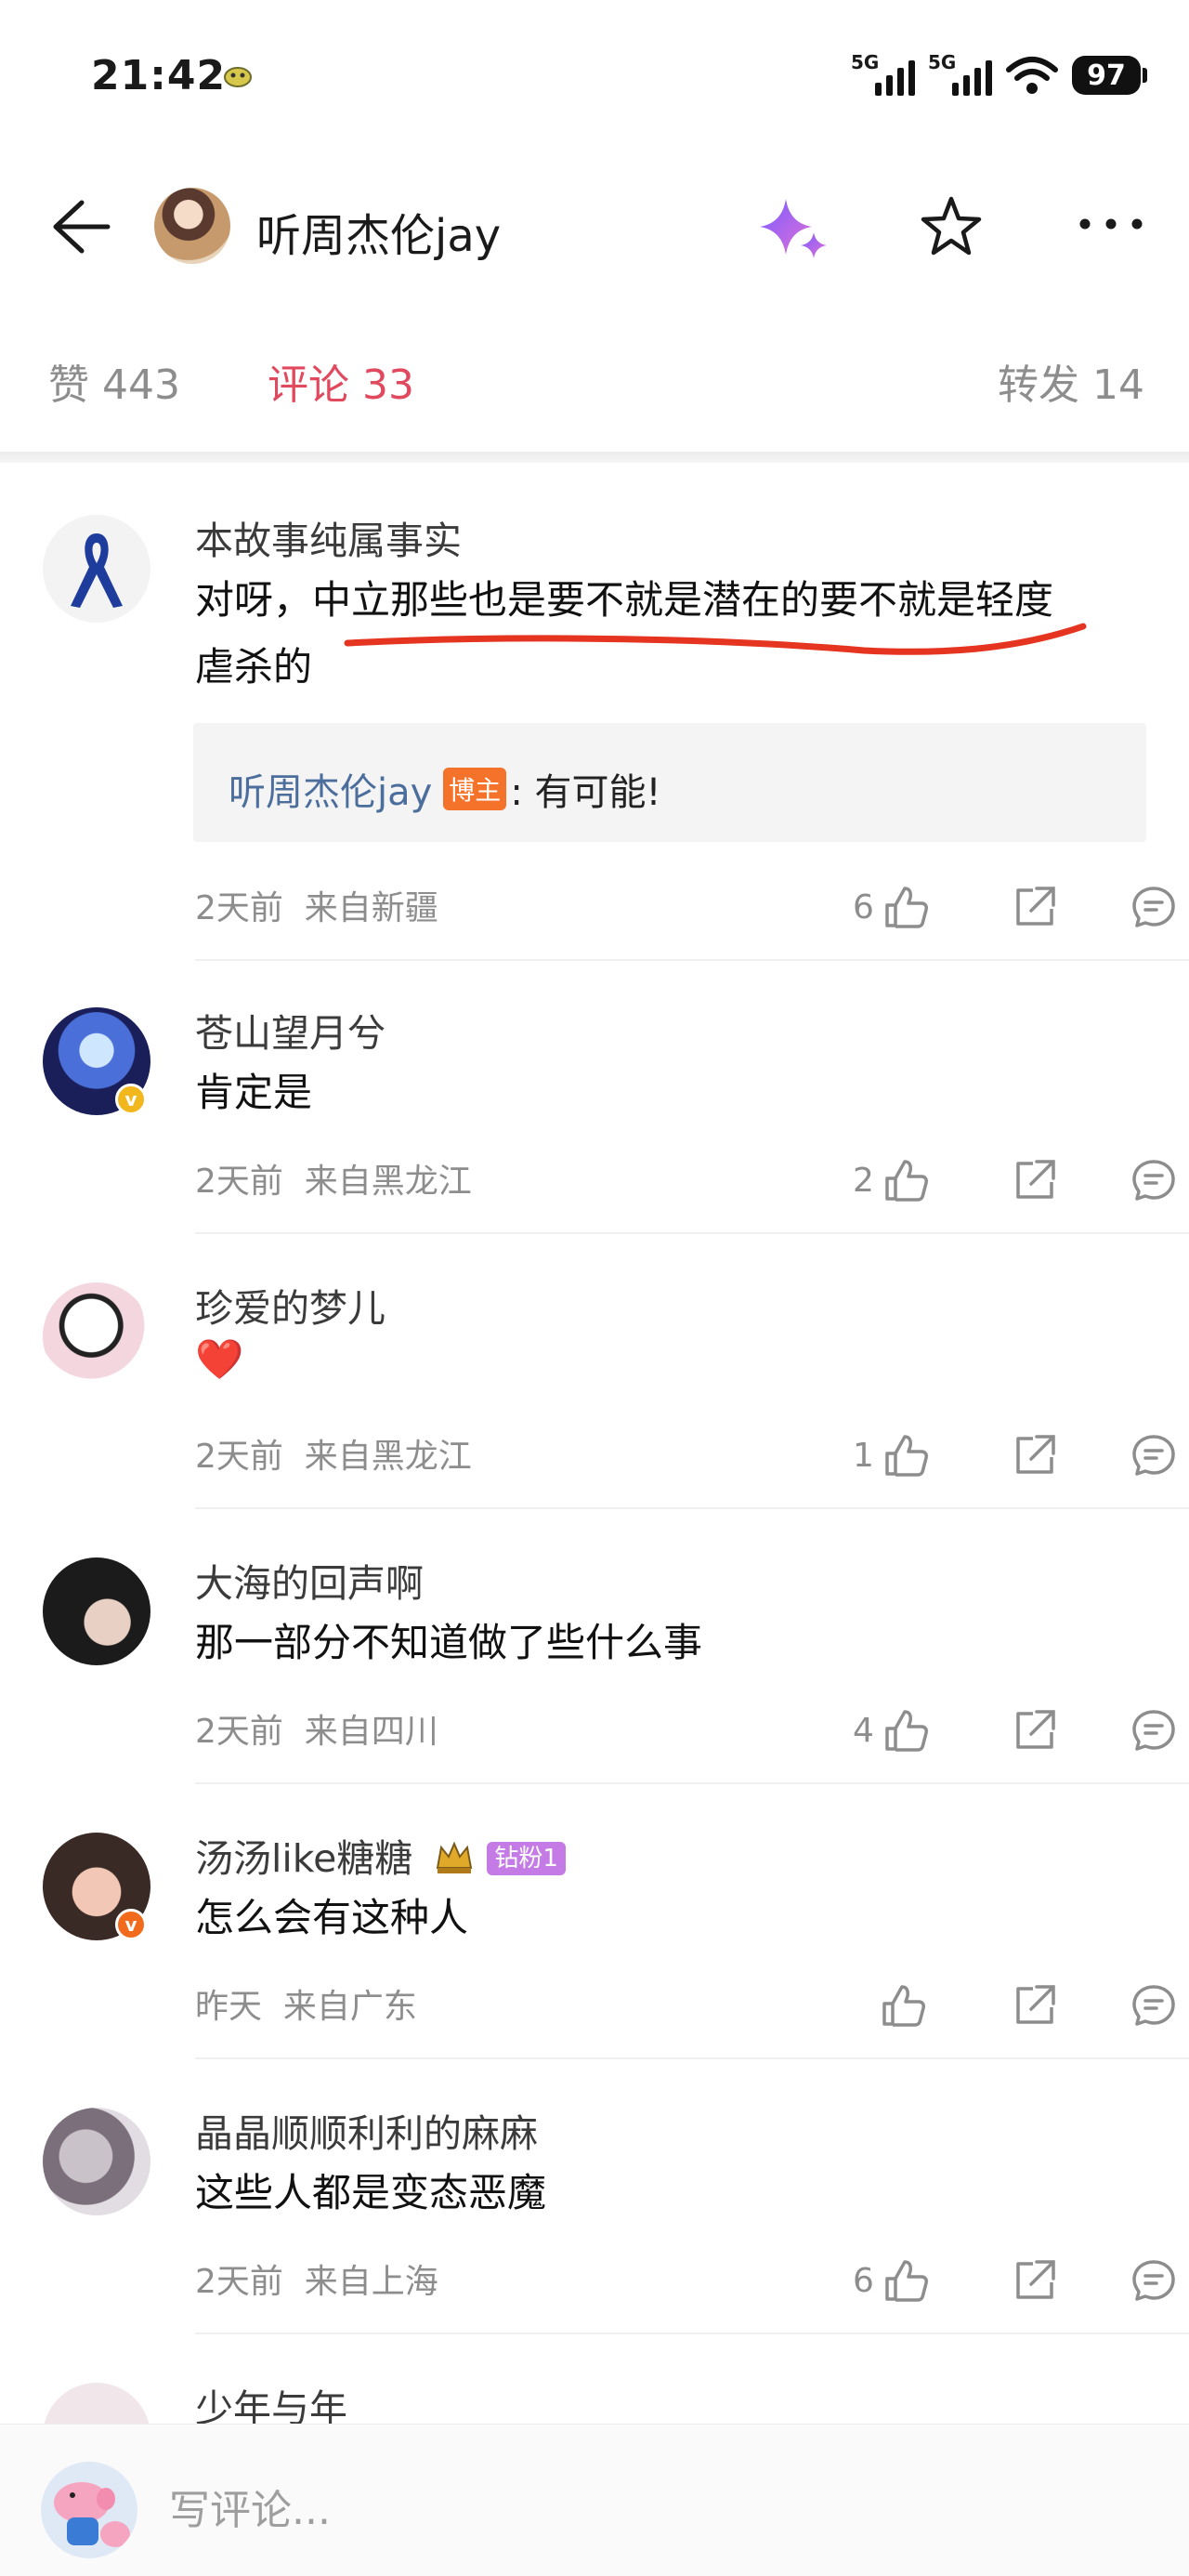 The image size is (1189, 2576). What do you see at coordinates (594, 79) in the screenshot?
I see `status-bar: 21:42 5G 5G 97` at bounding box center [594, 79].